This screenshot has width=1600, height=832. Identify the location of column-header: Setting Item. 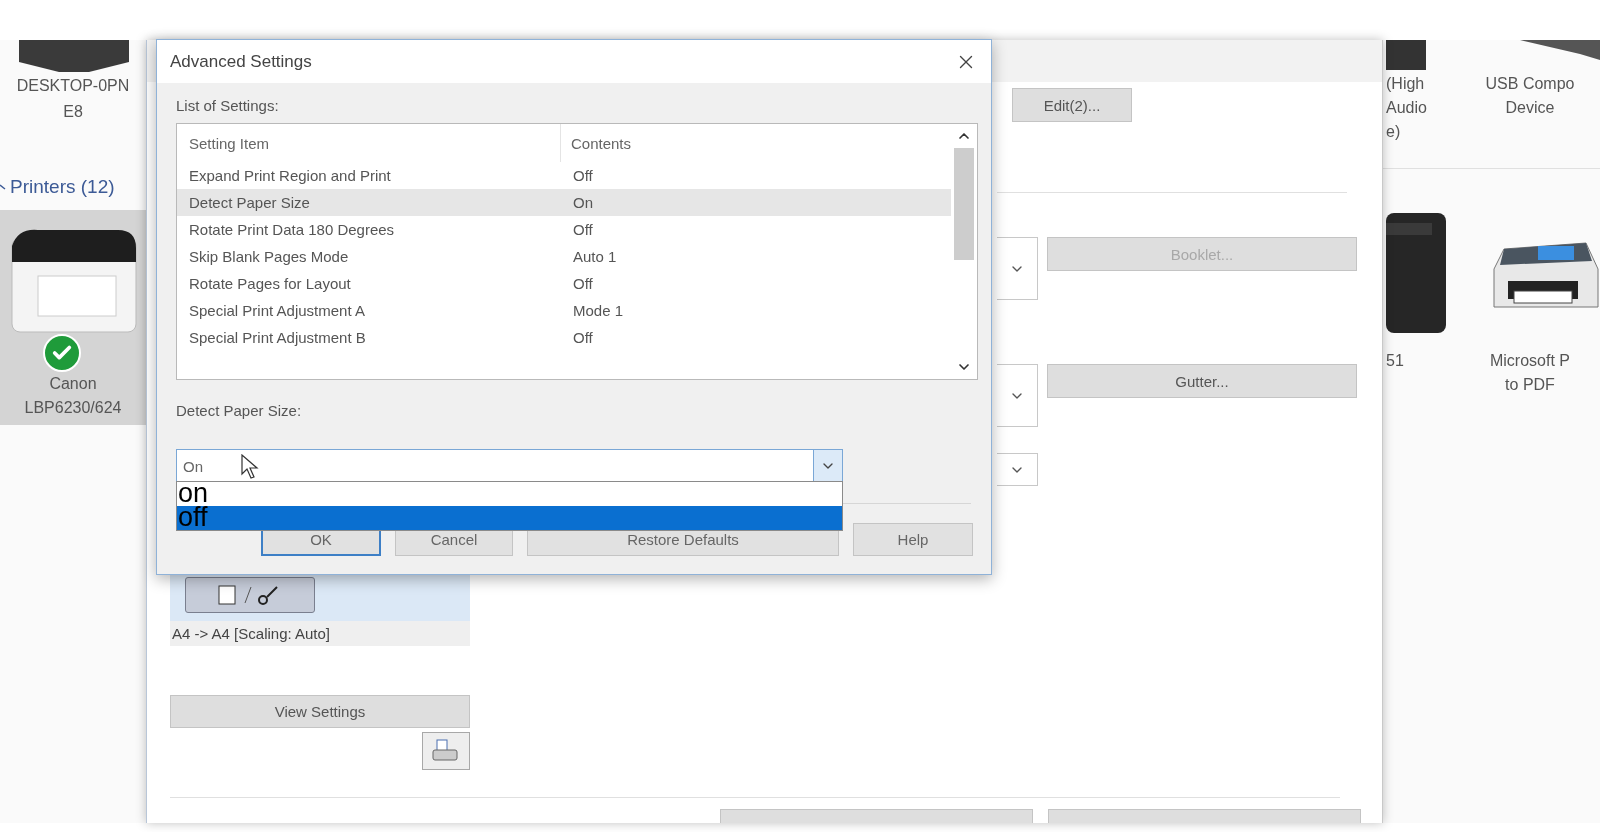
(369, 143).